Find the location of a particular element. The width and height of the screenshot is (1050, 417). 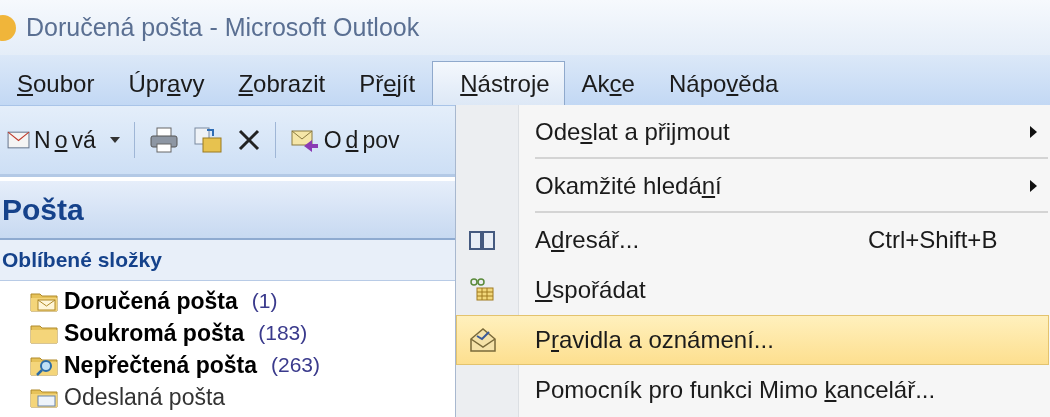

app-icon is located at coordinates (8, 27).